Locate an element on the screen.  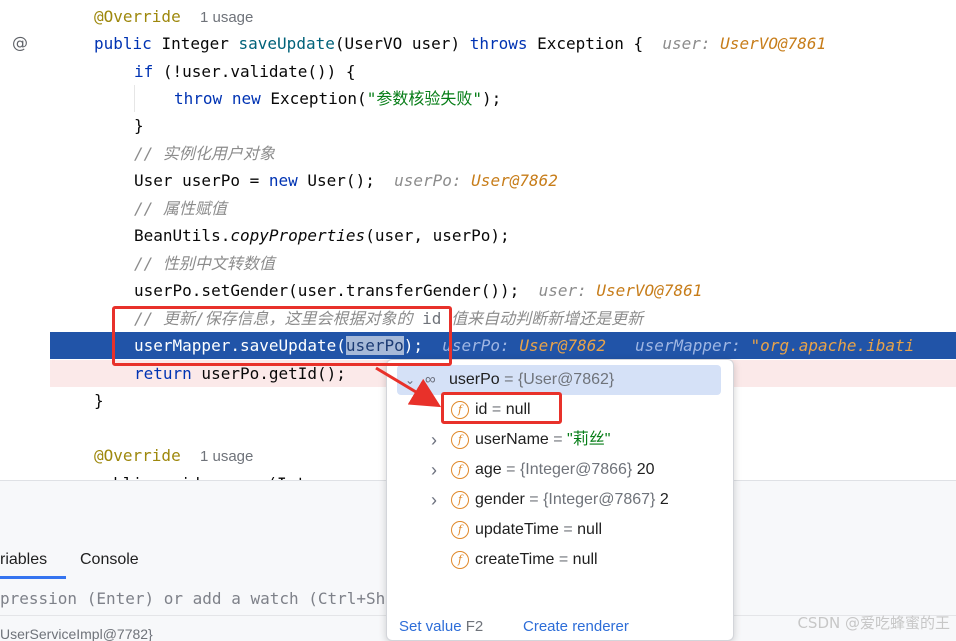
code-line: // 性别中文转数值 is located at coordinates (478, 263).